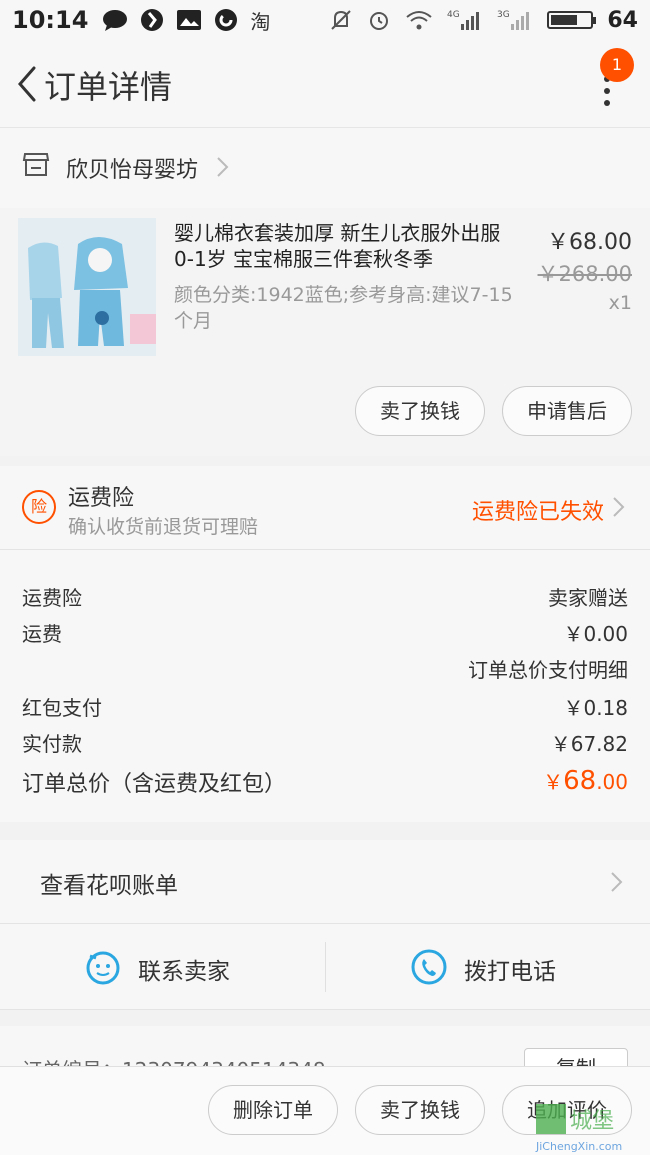  Describe the element at coordinates (341, 20) in the screenshot. I see `mute-icon` at that location.